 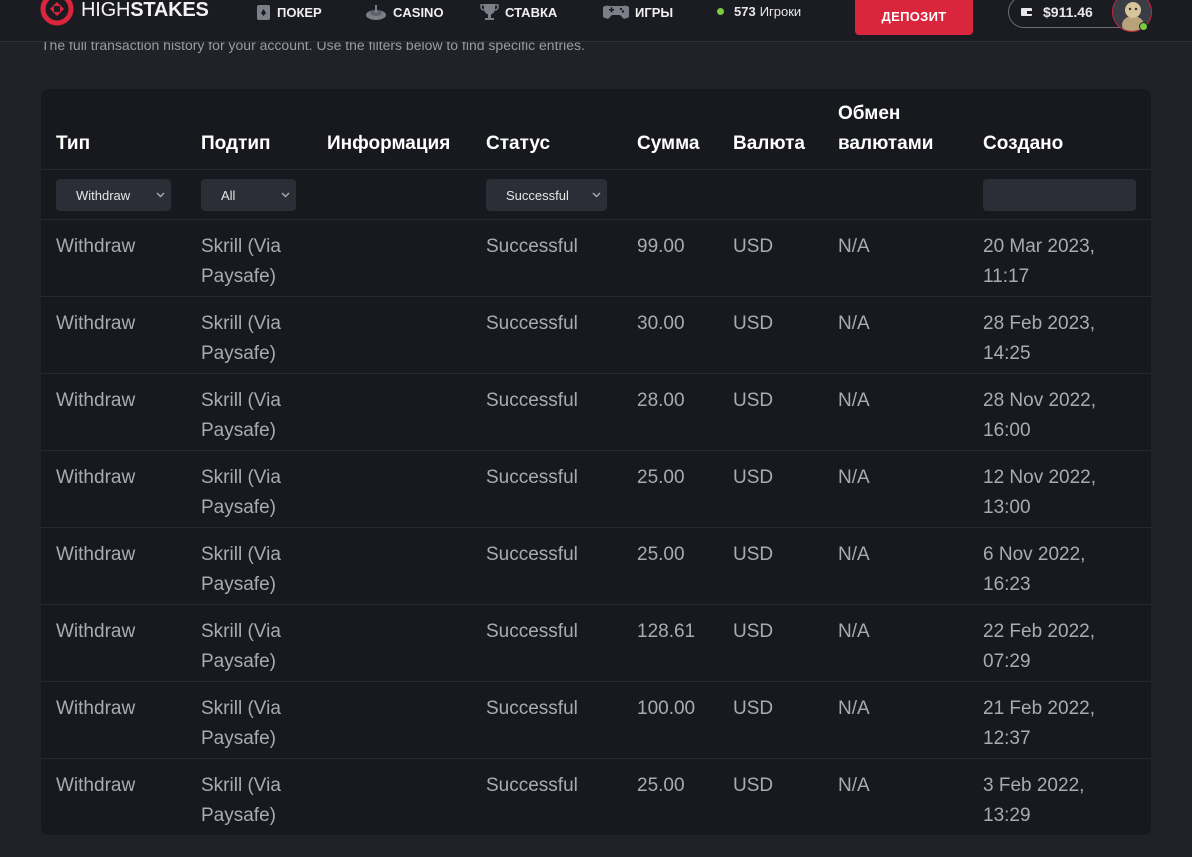 I want to click on cell-created: 12 Nov 2022, 13:00, so click(x=1039, y=493).